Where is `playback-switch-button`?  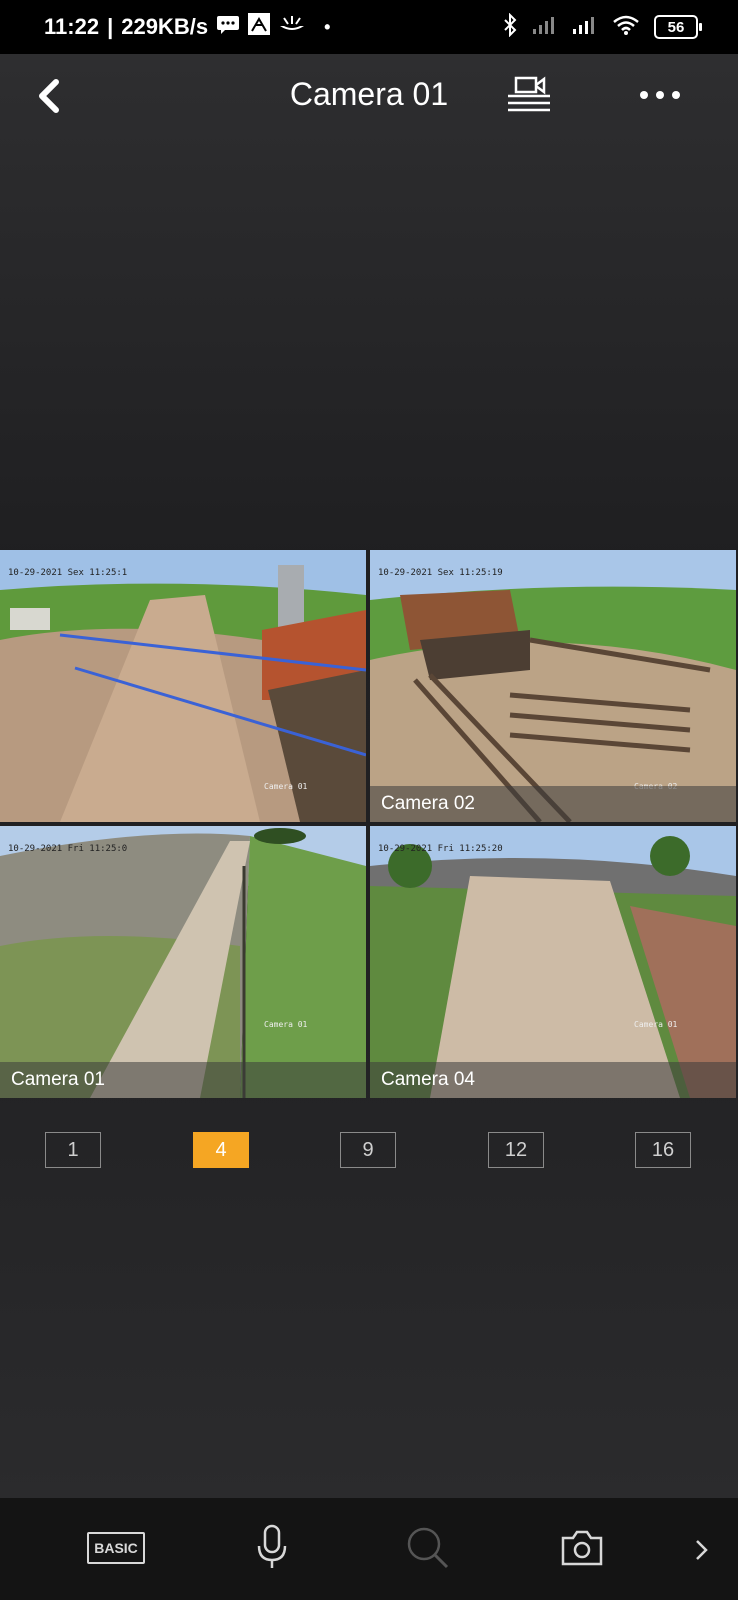
playback-switch-button is located at coordinates (529, 96).